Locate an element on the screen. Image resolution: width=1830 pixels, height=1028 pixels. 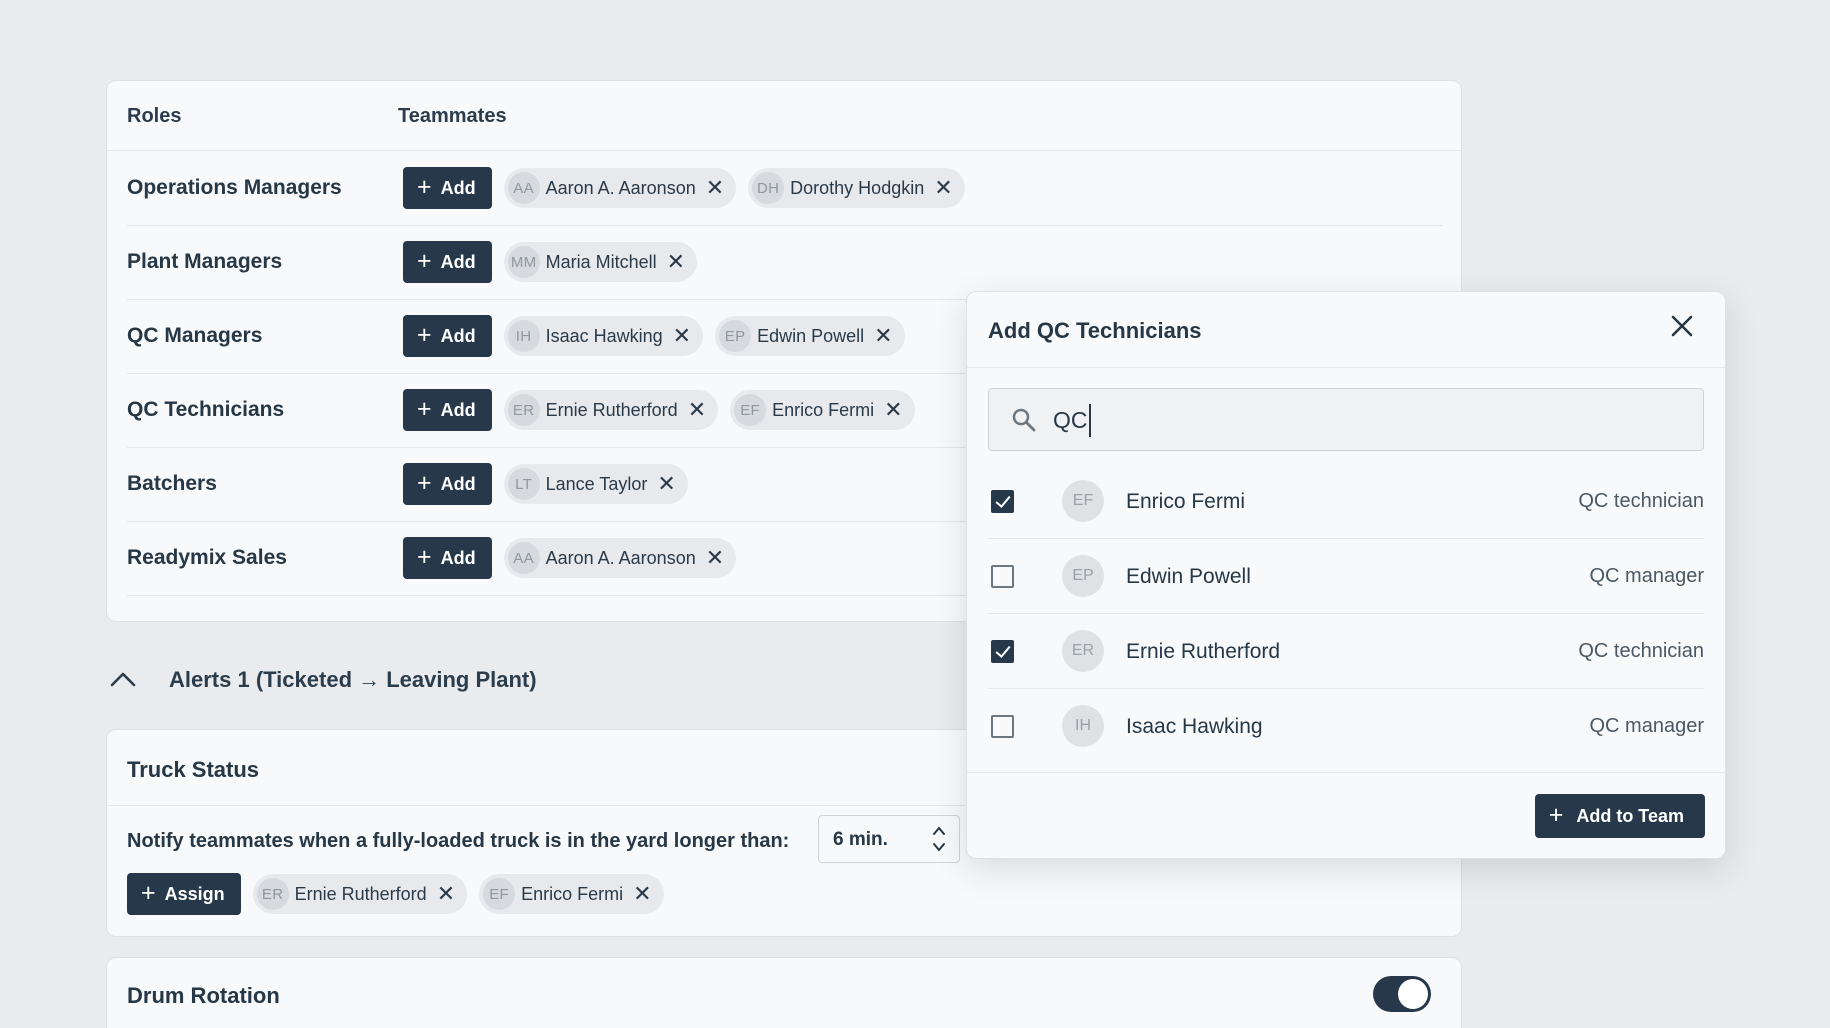
alerts-title: Alerts 1 (Ticketed → Leaving Plant) is located at coordinates (353, 679).